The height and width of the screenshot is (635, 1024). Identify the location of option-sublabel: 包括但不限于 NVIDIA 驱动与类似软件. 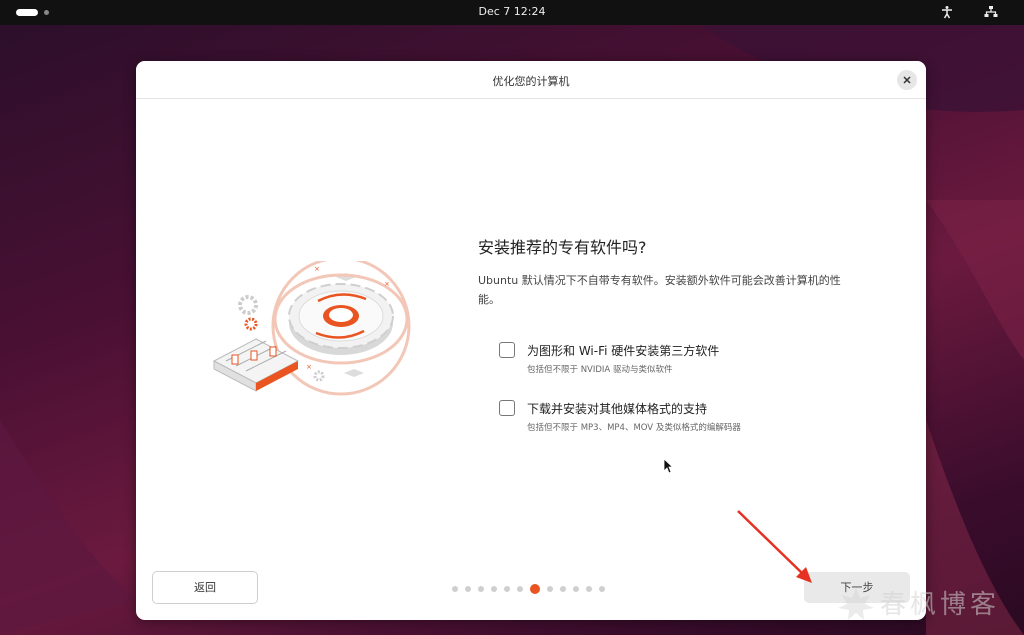
(600, 370).